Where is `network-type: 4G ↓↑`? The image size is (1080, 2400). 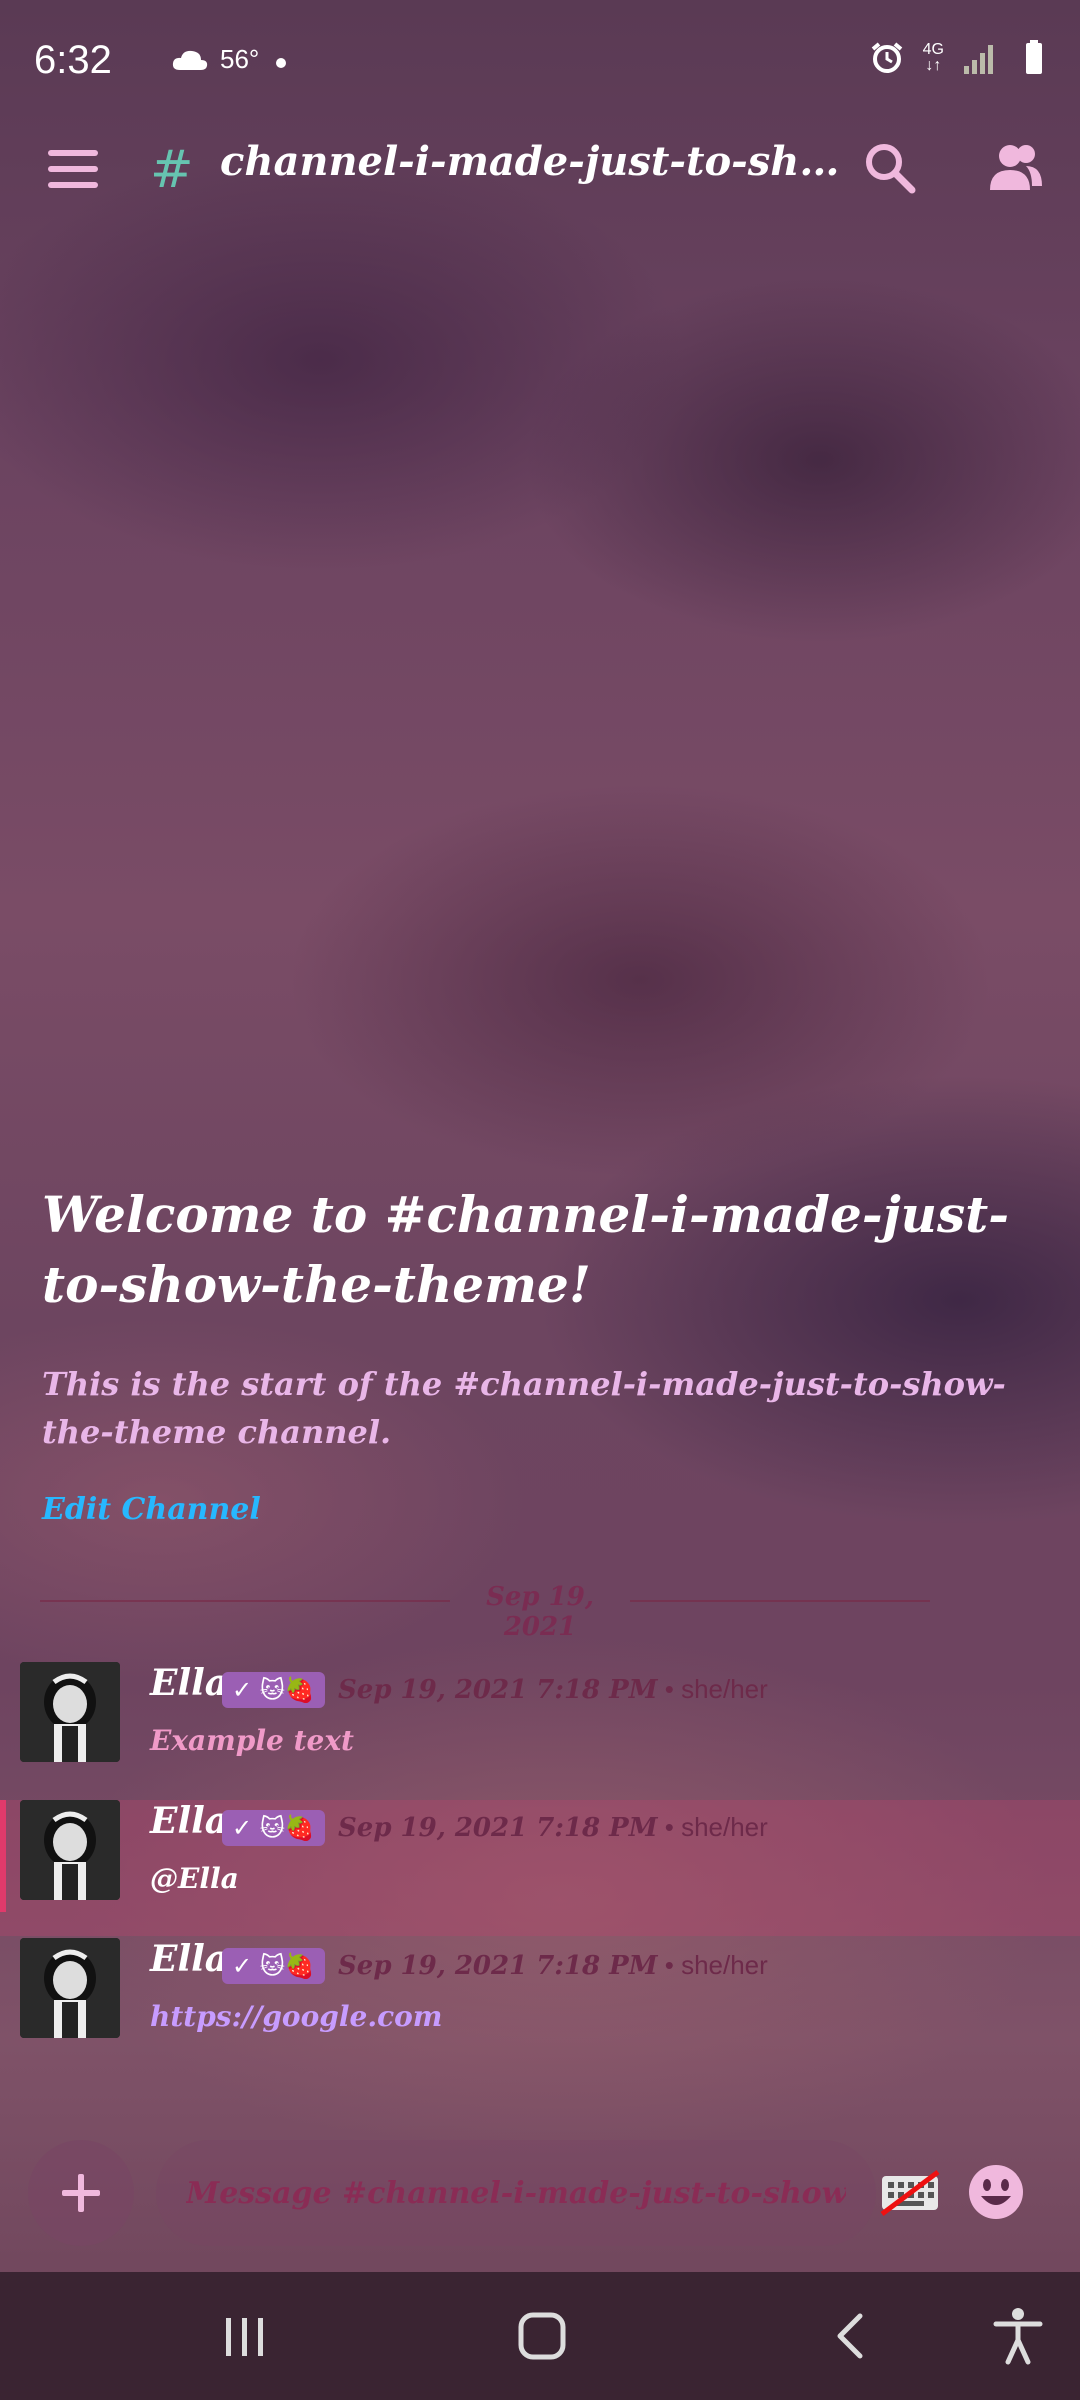
network-type: 4G ↓↑ is located at coordinates (933, 57).